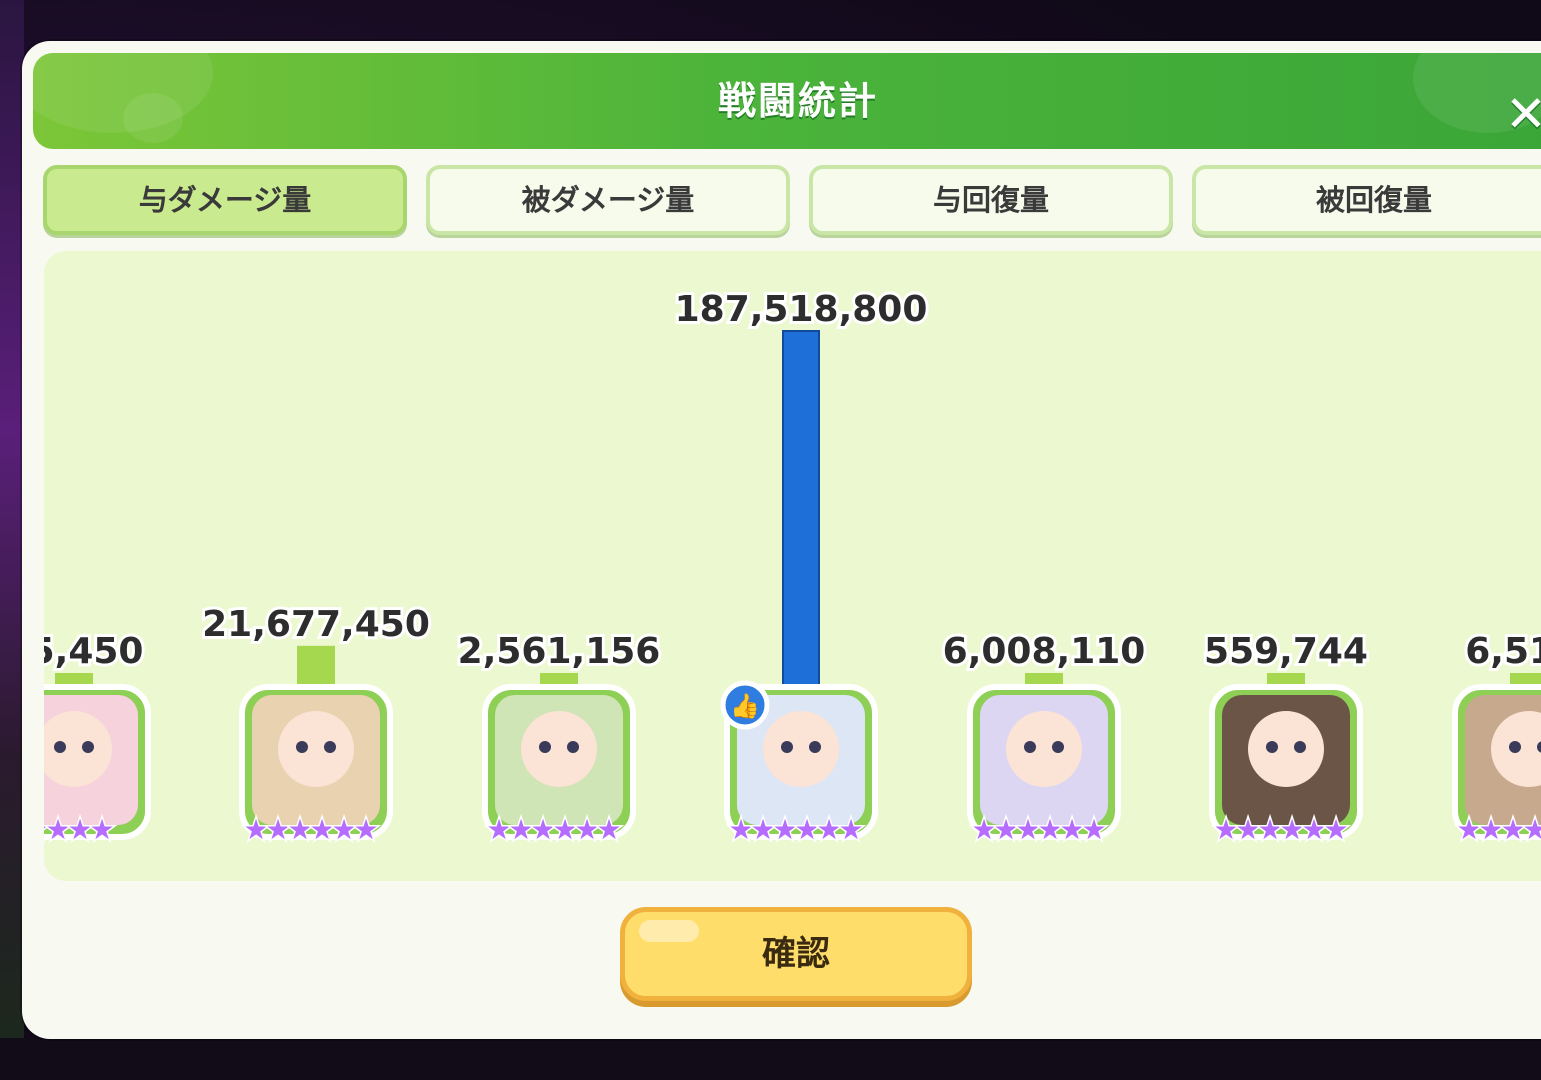 Image resolution: width=1541 pixels, height=1080 pixels. What do you see at coordinates (1286, 651) in the screenshot?
I see `data-label: 559,744` at bounding box center [1286, 651].